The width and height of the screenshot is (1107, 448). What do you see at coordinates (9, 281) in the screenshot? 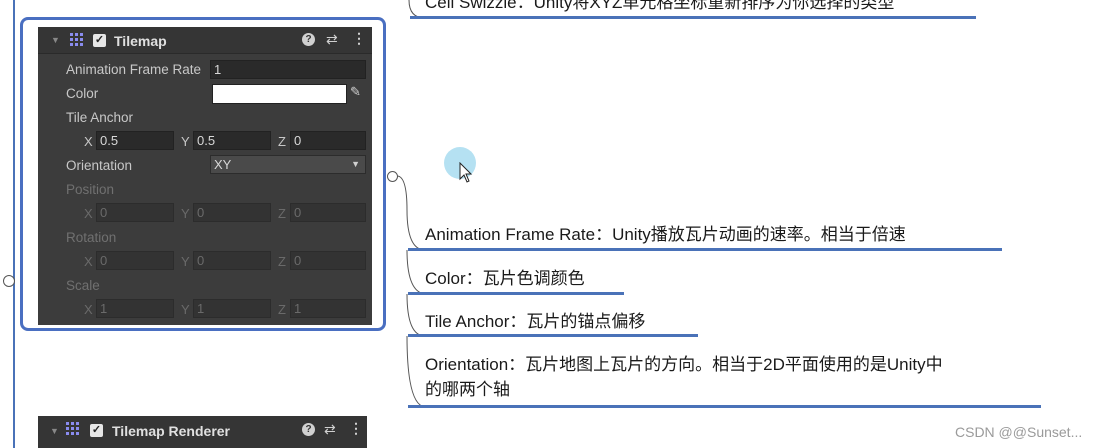
I see `connector-left-node` at bounding box center [9, 281].